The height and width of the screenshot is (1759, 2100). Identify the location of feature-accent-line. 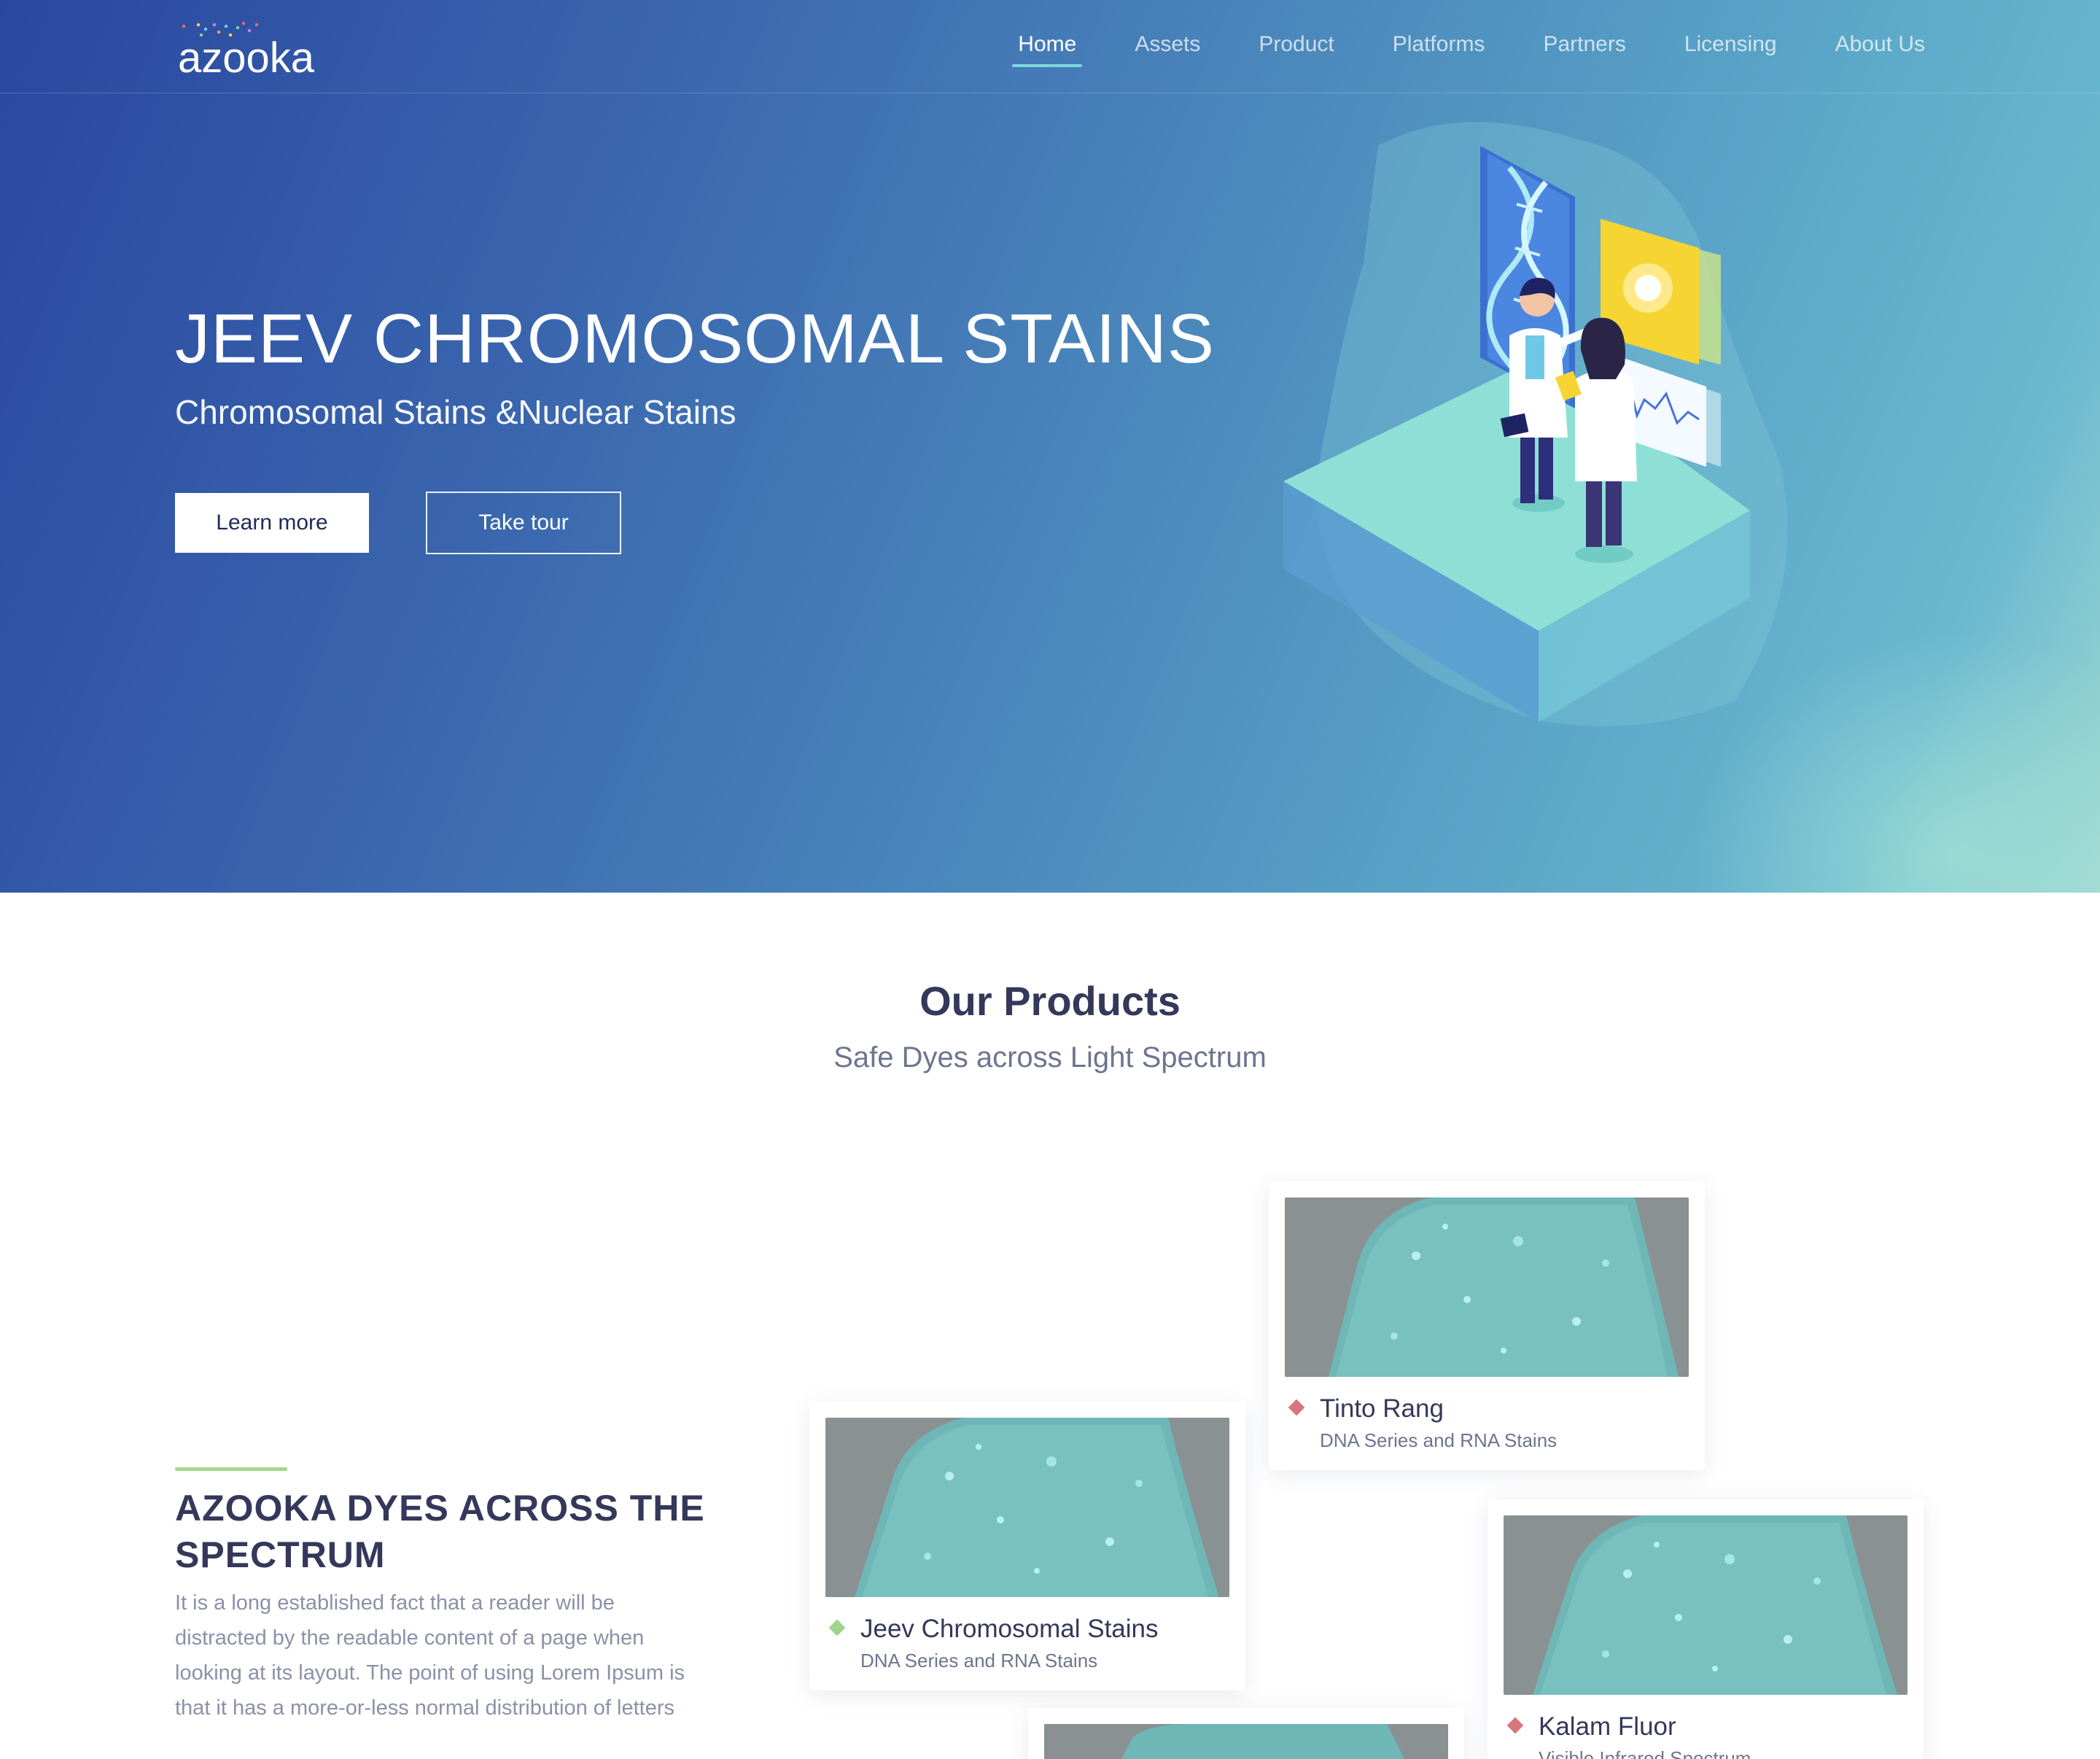
(231, 1469).